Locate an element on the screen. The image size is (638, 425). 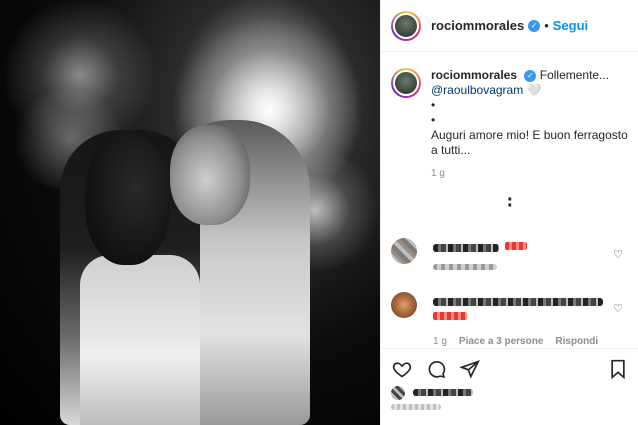
share-icon is located at coordinates (470, 369).